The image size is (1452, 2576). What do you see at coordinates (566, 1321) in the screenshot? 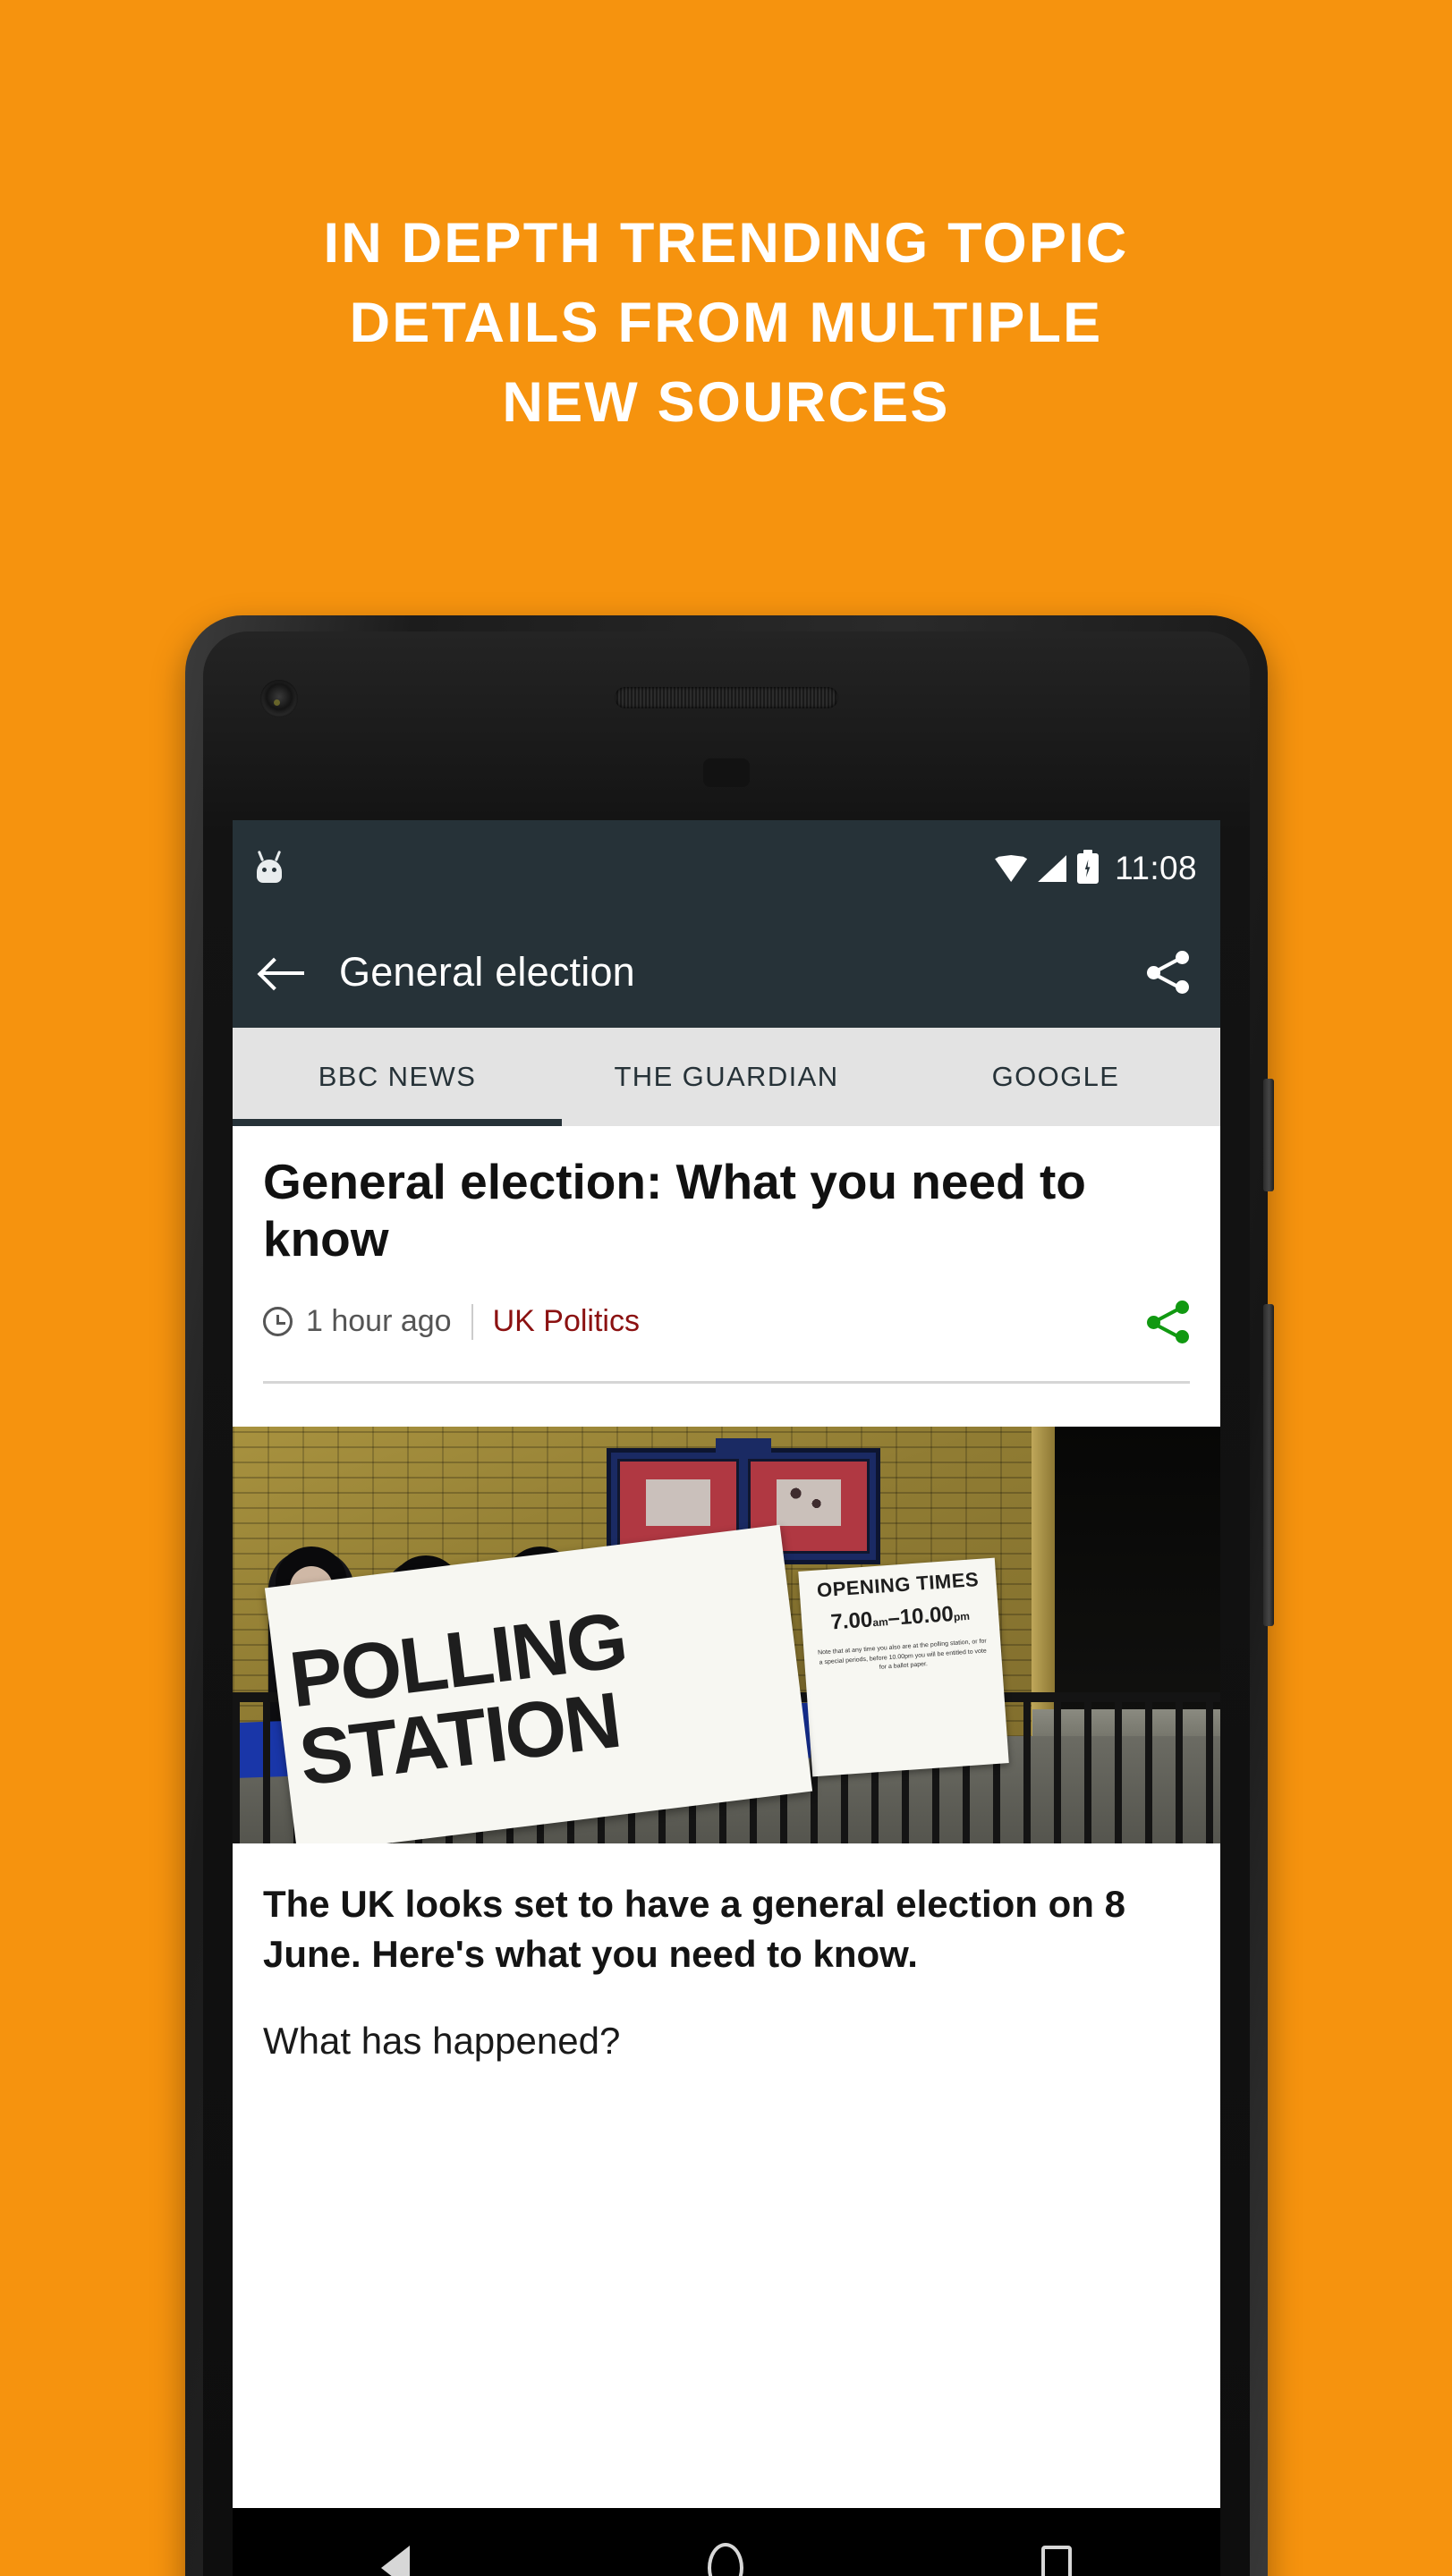
I see `article-category: UK Politics` at bounding box center [566, 1321].